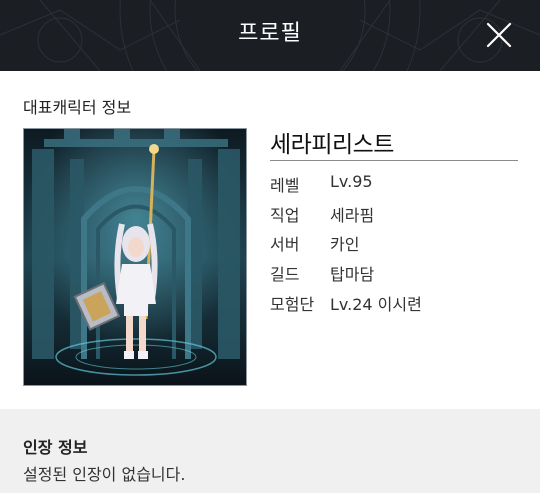 The height and width of the screenshot is (493, 540). What do you see at coordinates (285, 185) in the screenshot?
I see `info-label: 레벨` at bounding box center [285, 185].